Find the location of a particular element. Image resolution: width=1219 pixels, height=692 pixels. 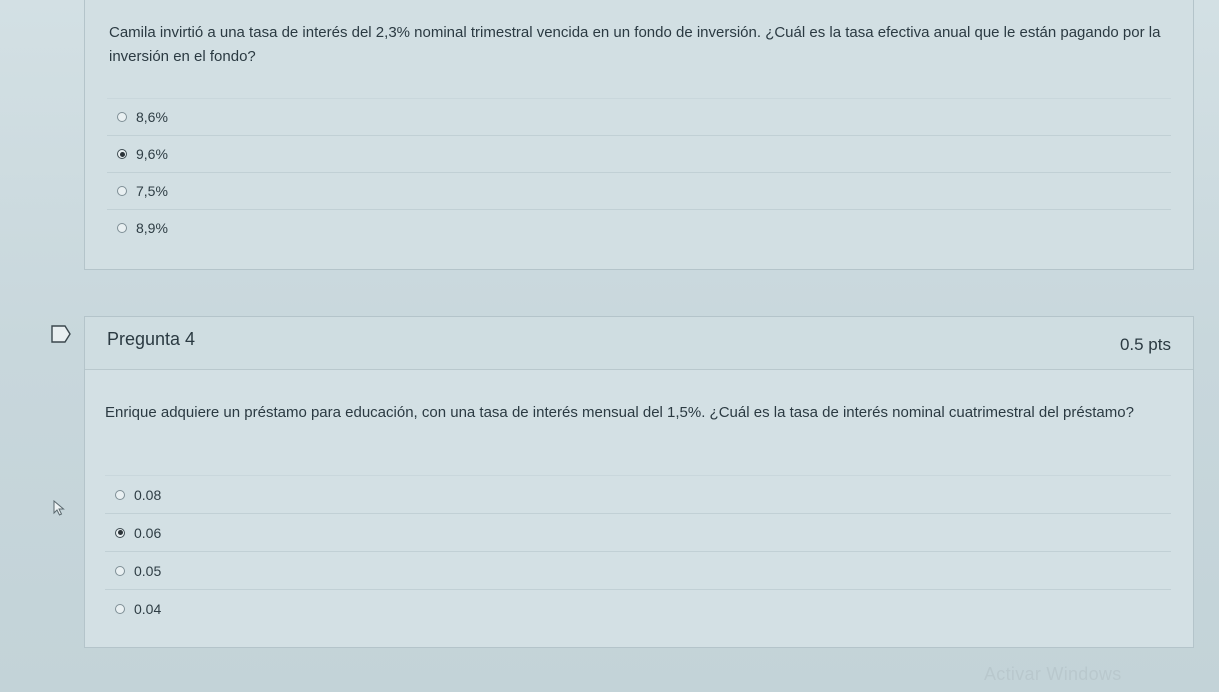

option-label: 8,6% is located at coordinates (152, 117).